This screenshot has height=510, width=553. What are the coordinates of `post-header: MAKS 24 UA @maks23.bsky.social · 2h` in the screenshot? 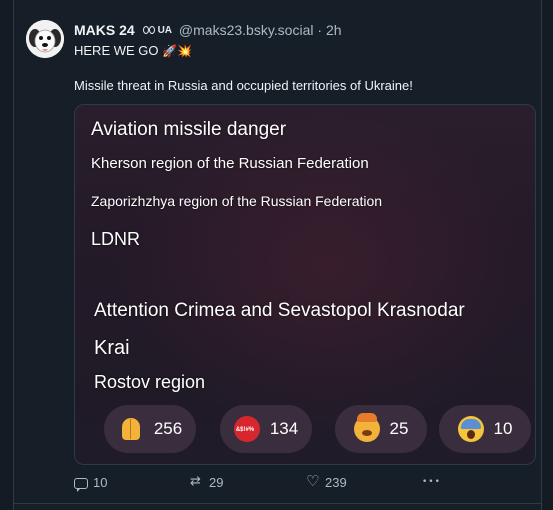 It's located at (208, 30).